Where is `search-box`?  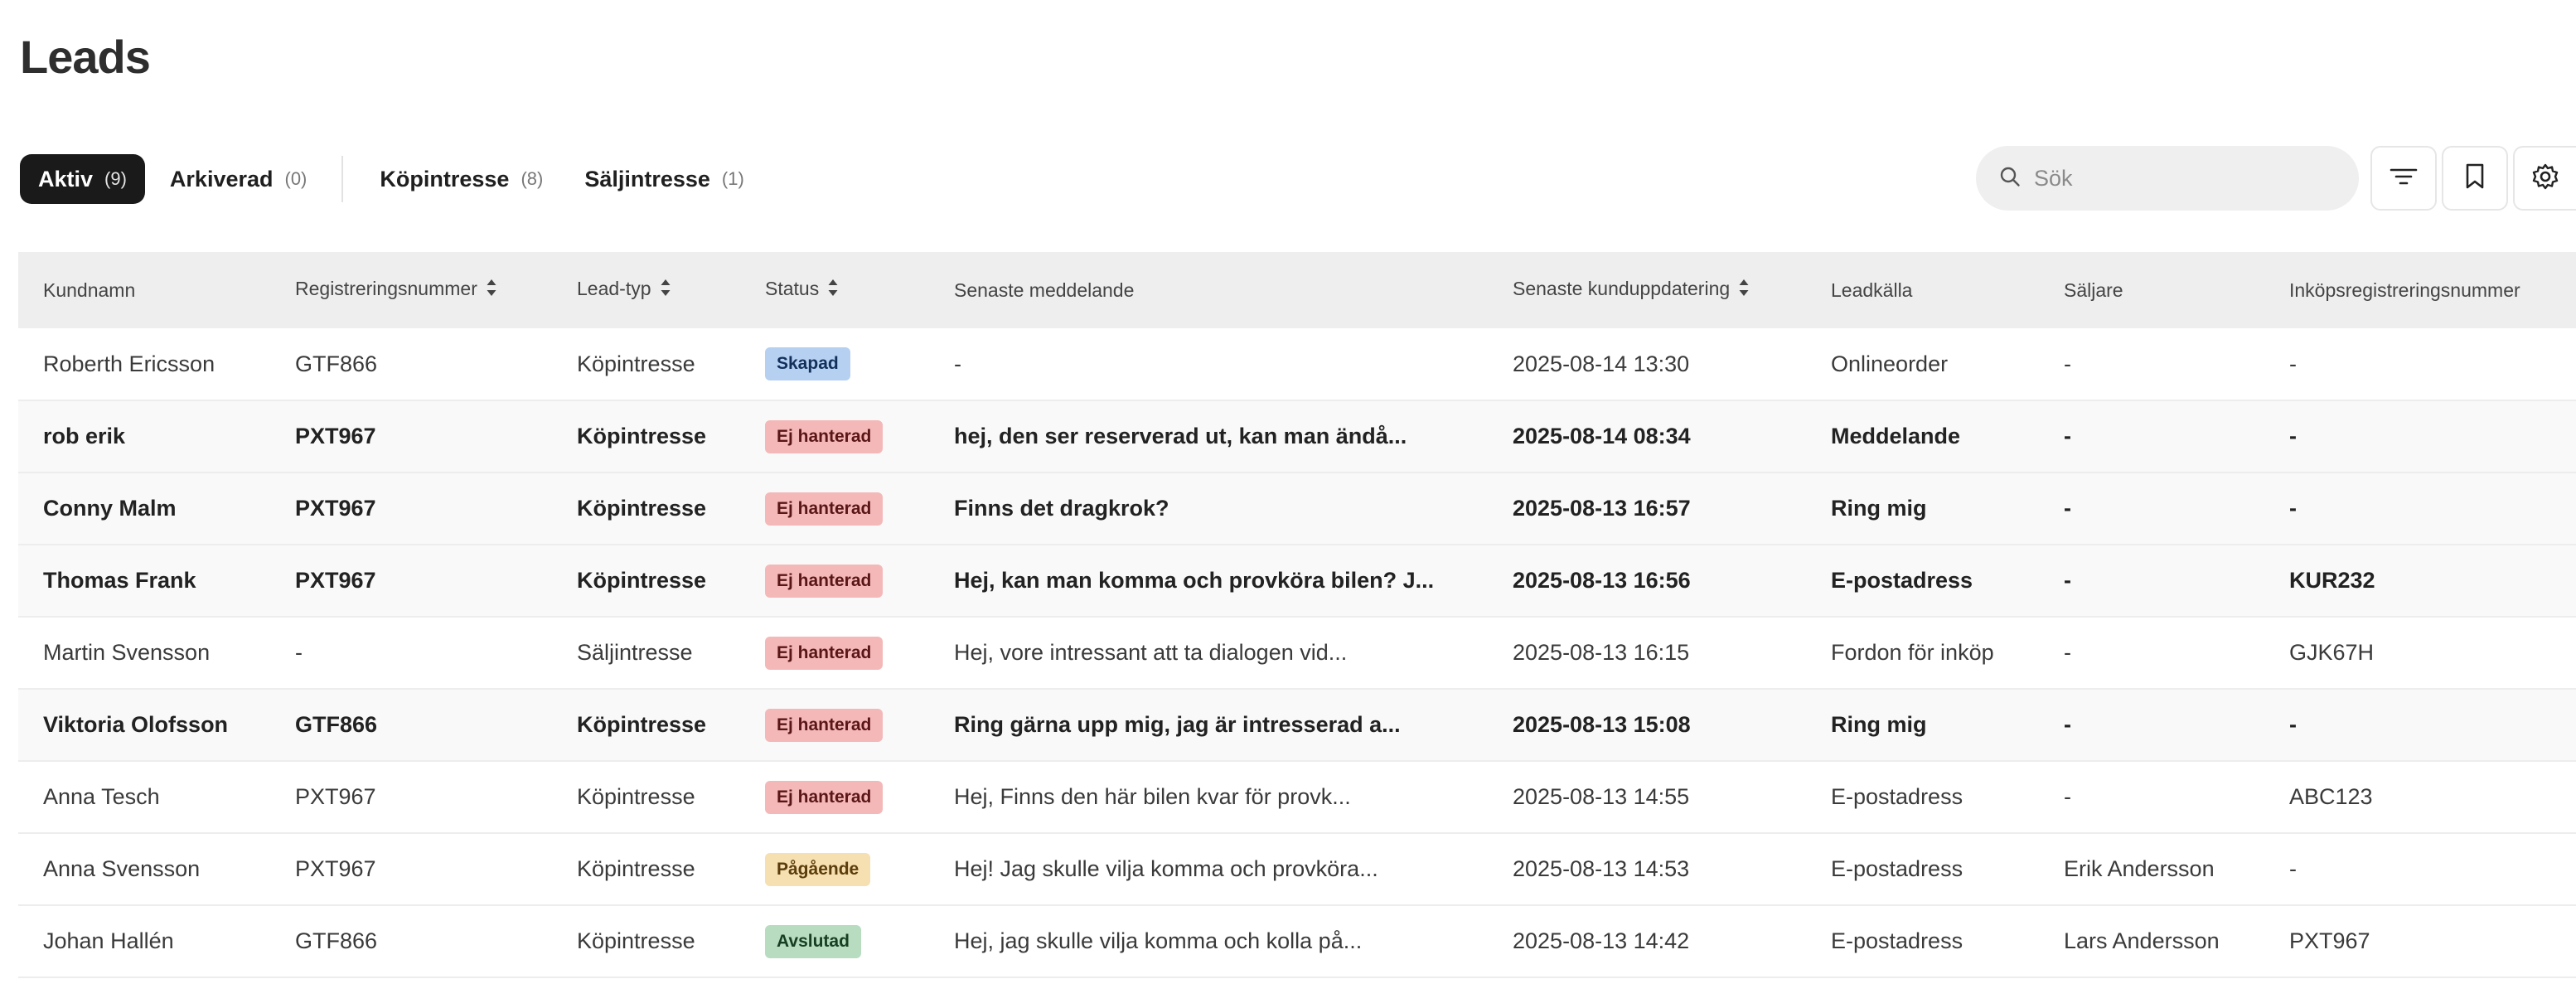 search-box is located at coordinates (2167, 178).